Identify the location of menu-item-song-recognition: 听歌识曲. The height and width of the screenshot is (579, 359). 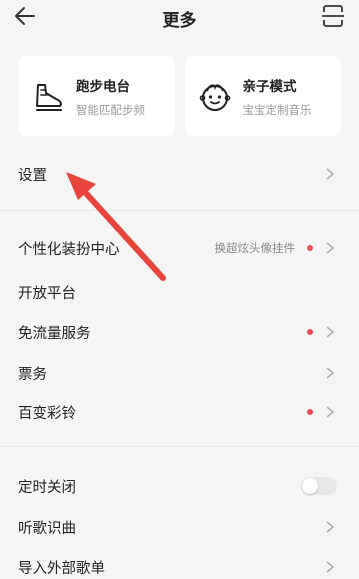
(179, 527).